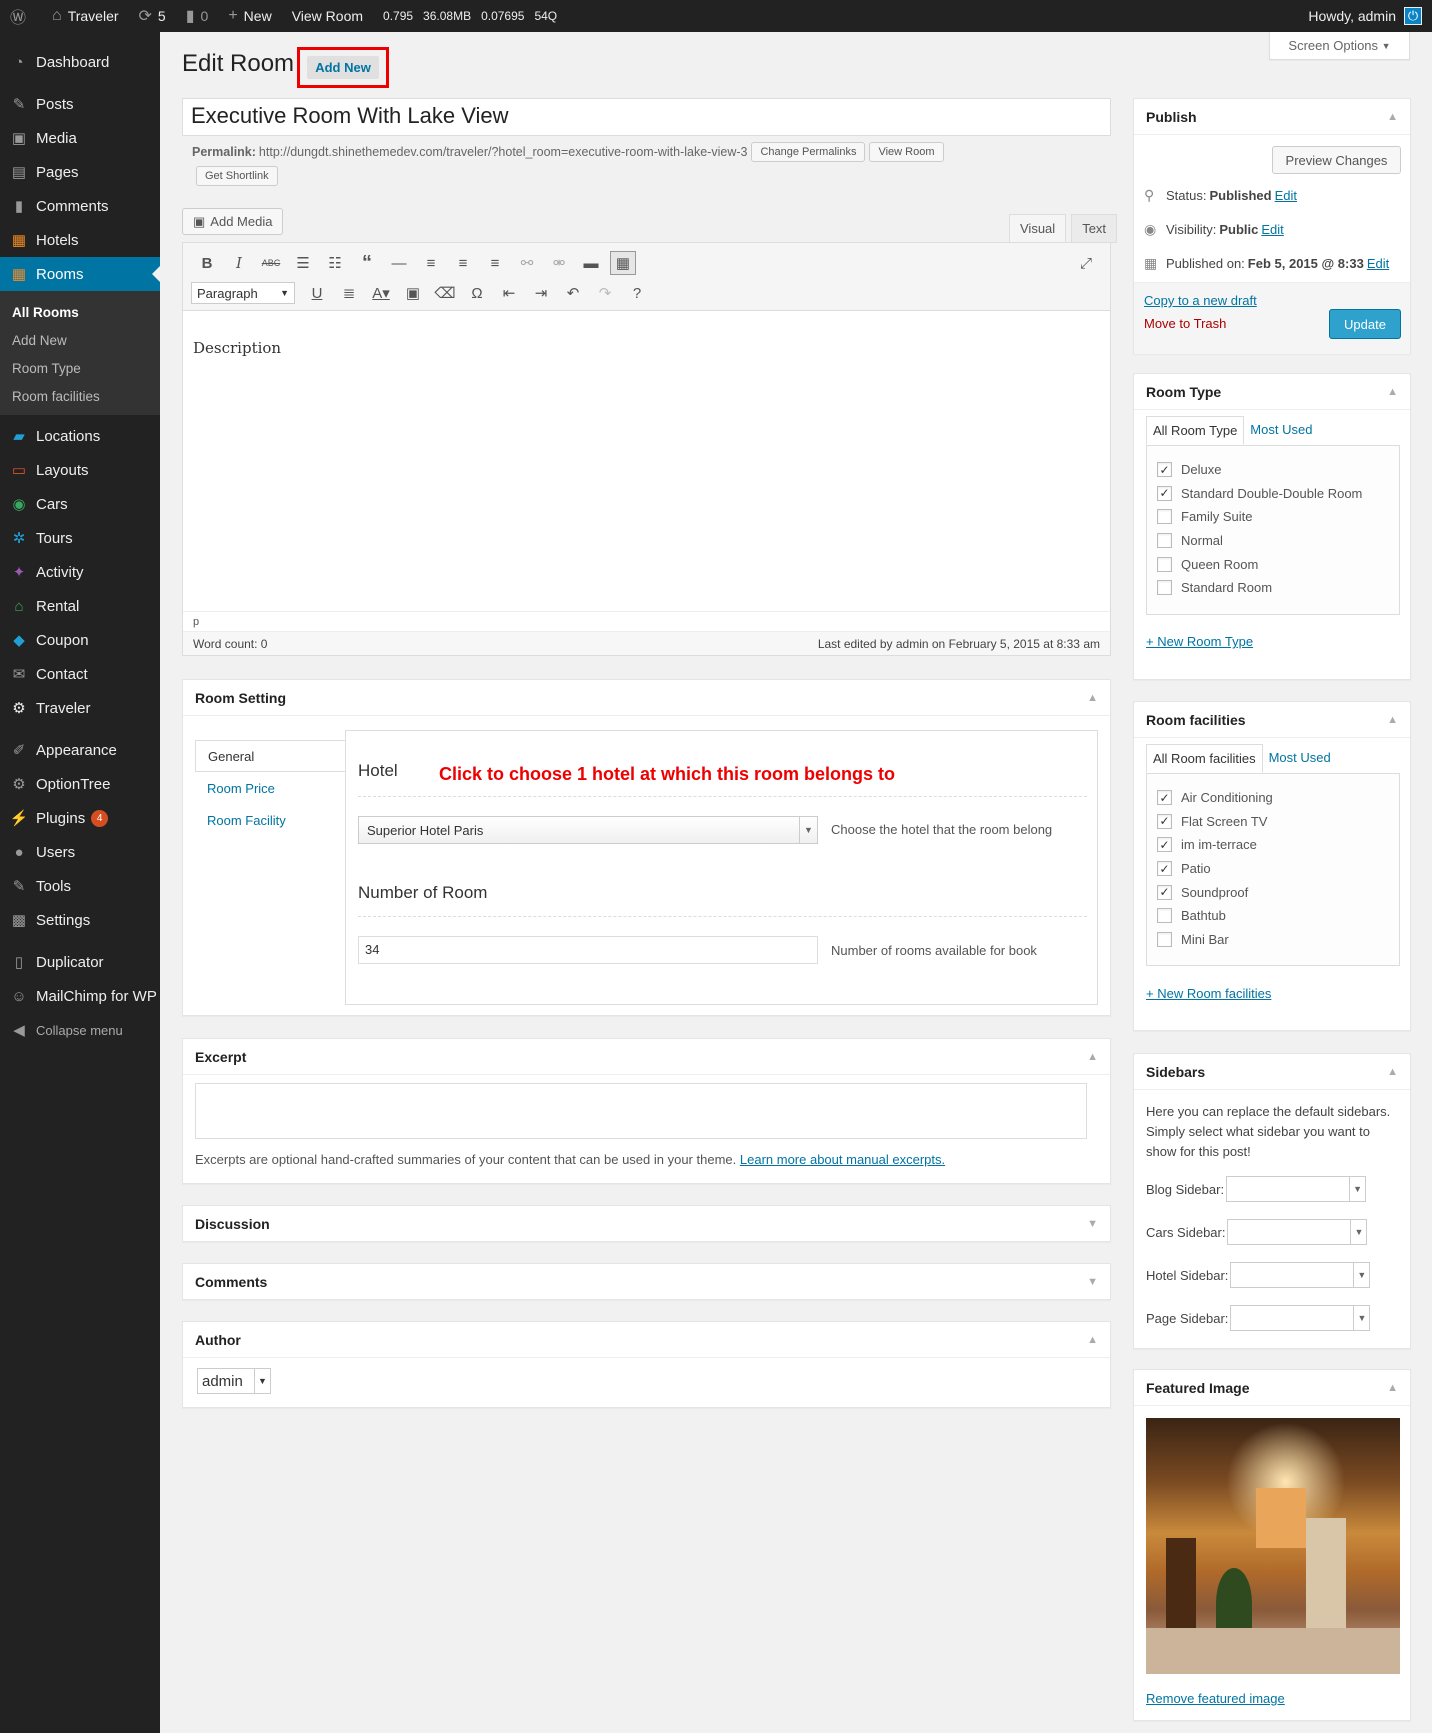  I want to click on menu-tools: ✎ Tools, so click(80, 886).